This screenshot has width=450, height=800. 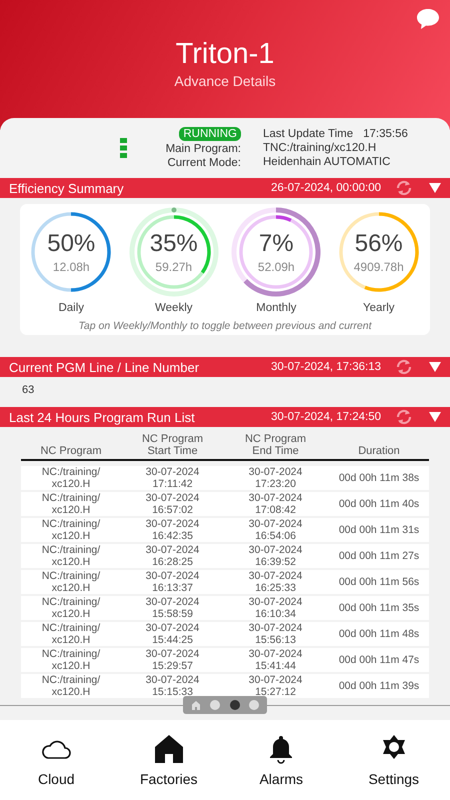 What do you see at coordinates (276, 556) in the screenshot?
I see `table-cell-text: 30-07-2024 16:39:52` at bounding box center [276, 556].